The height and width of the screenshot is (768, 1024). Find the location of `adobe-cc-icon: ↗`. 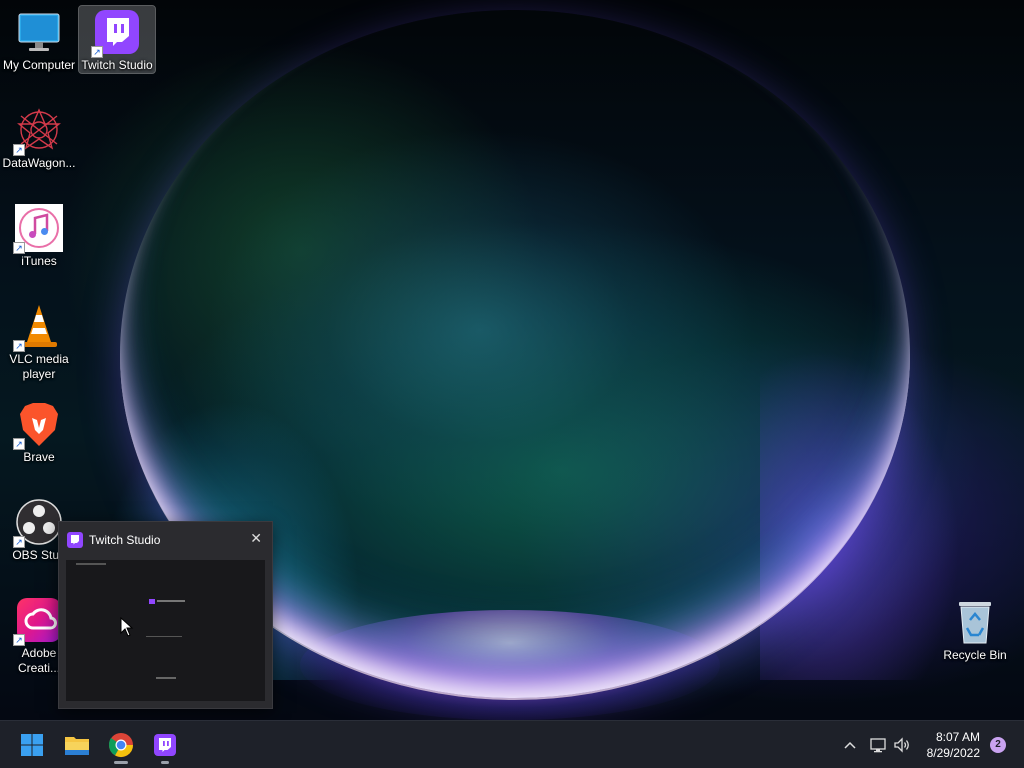

adobe-cc-icon: ↗ is located at coordinates (38, 621).